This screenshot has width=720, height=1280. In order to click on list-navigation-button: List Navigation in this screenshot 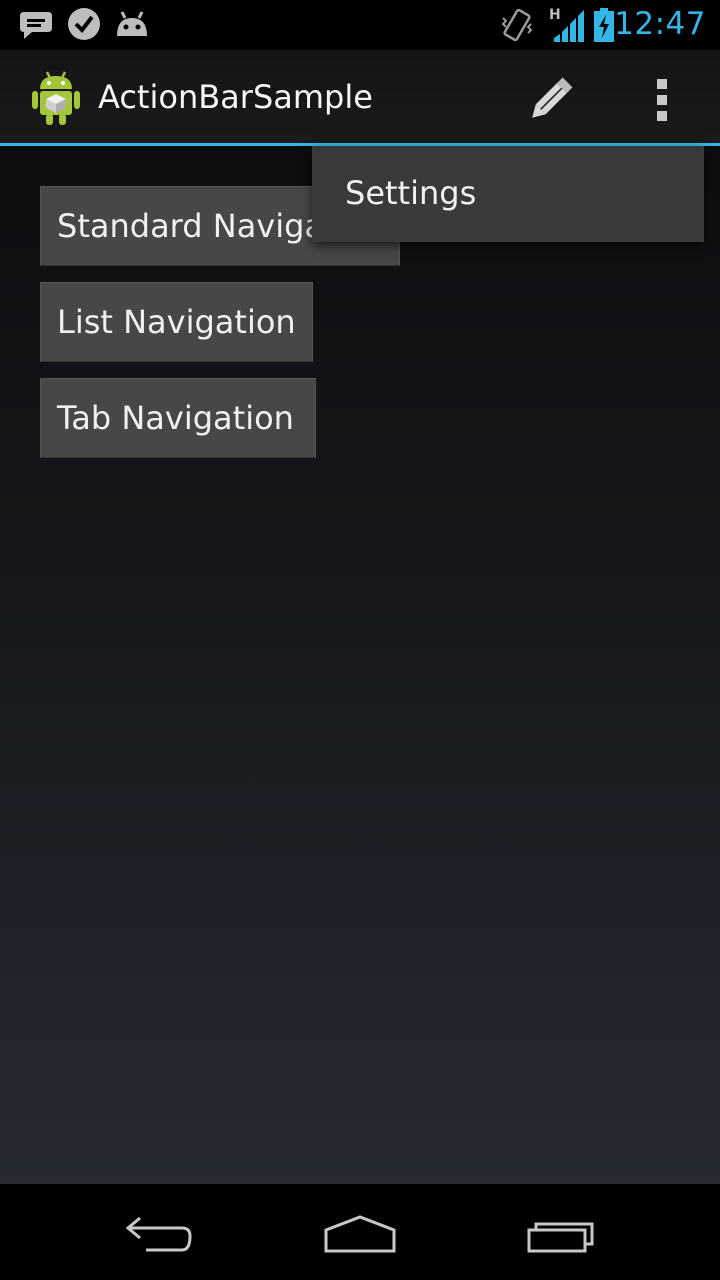, I will do `click(176, 322)`.